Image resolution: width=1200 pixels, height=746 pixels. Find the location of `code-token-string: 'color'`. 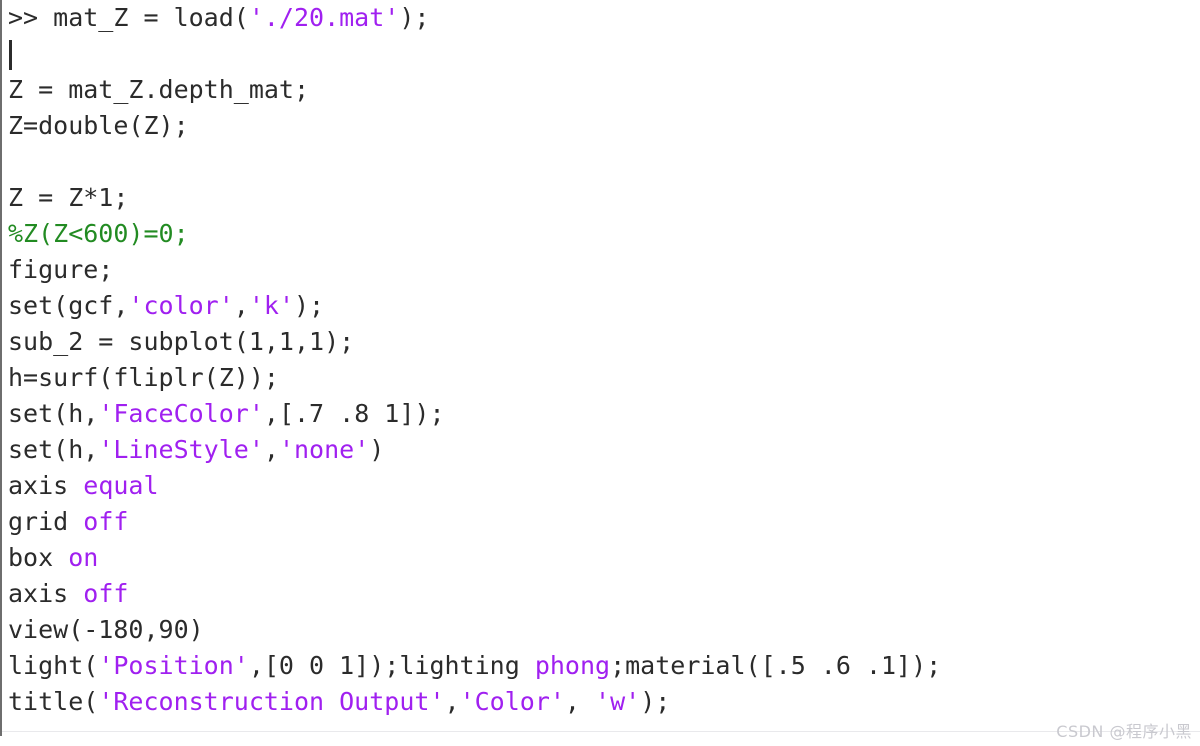

code-token-string: 'color' is located at coordinates (181, 305).